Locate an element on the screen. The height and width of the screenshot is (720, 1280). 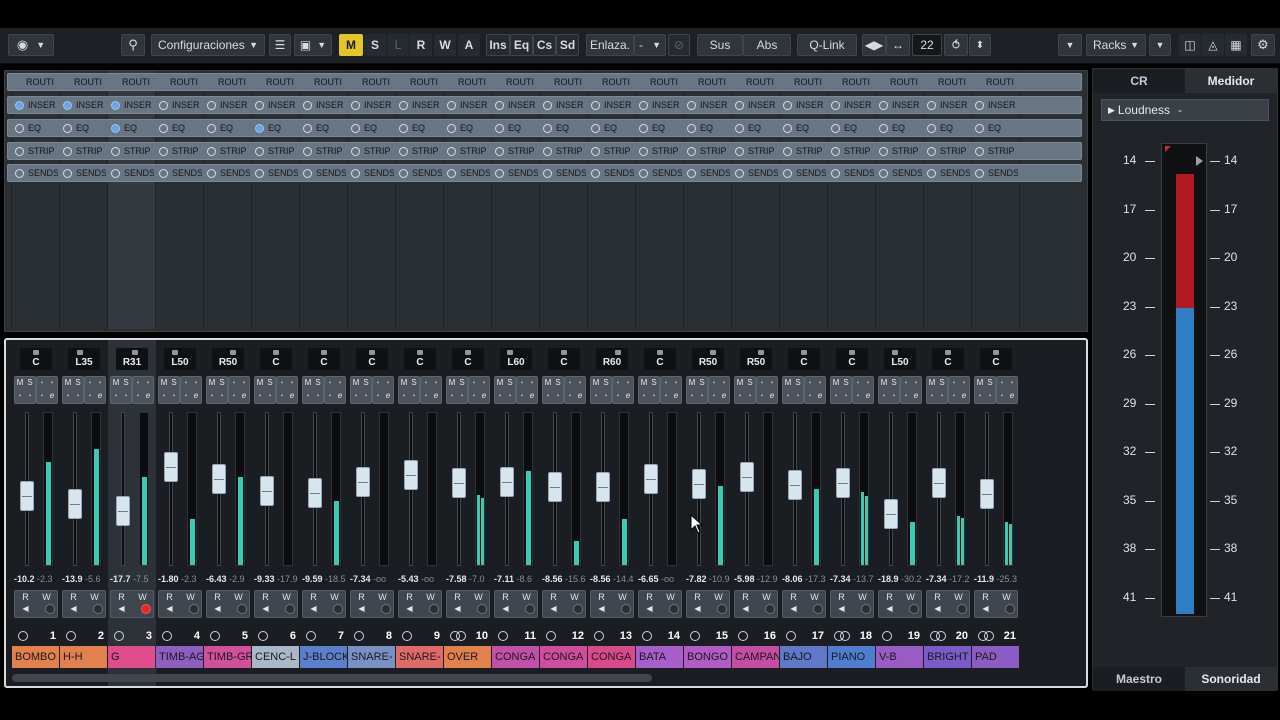
input-monitor-icon is located at coordinates (791, 636).